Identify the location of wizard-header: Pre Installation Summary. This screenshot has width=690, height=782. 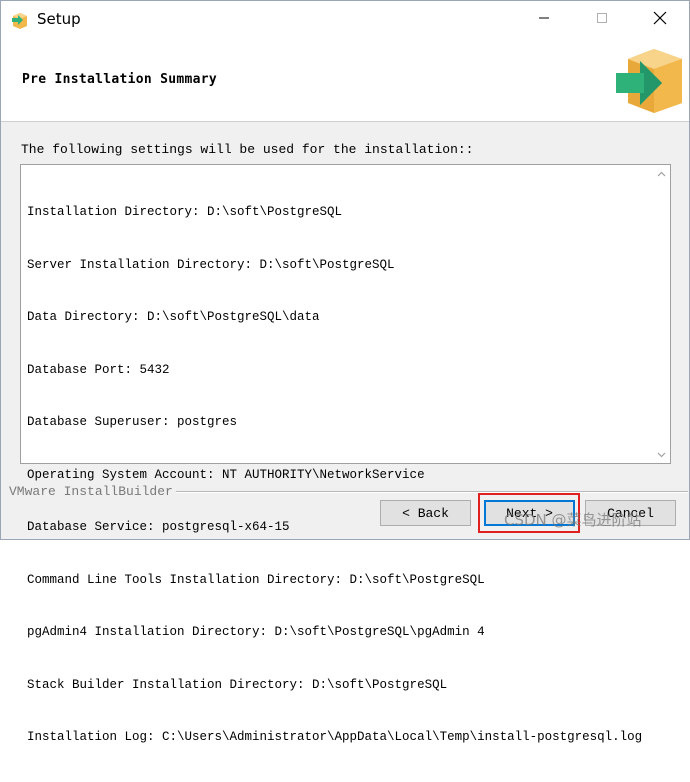
(345, 80).